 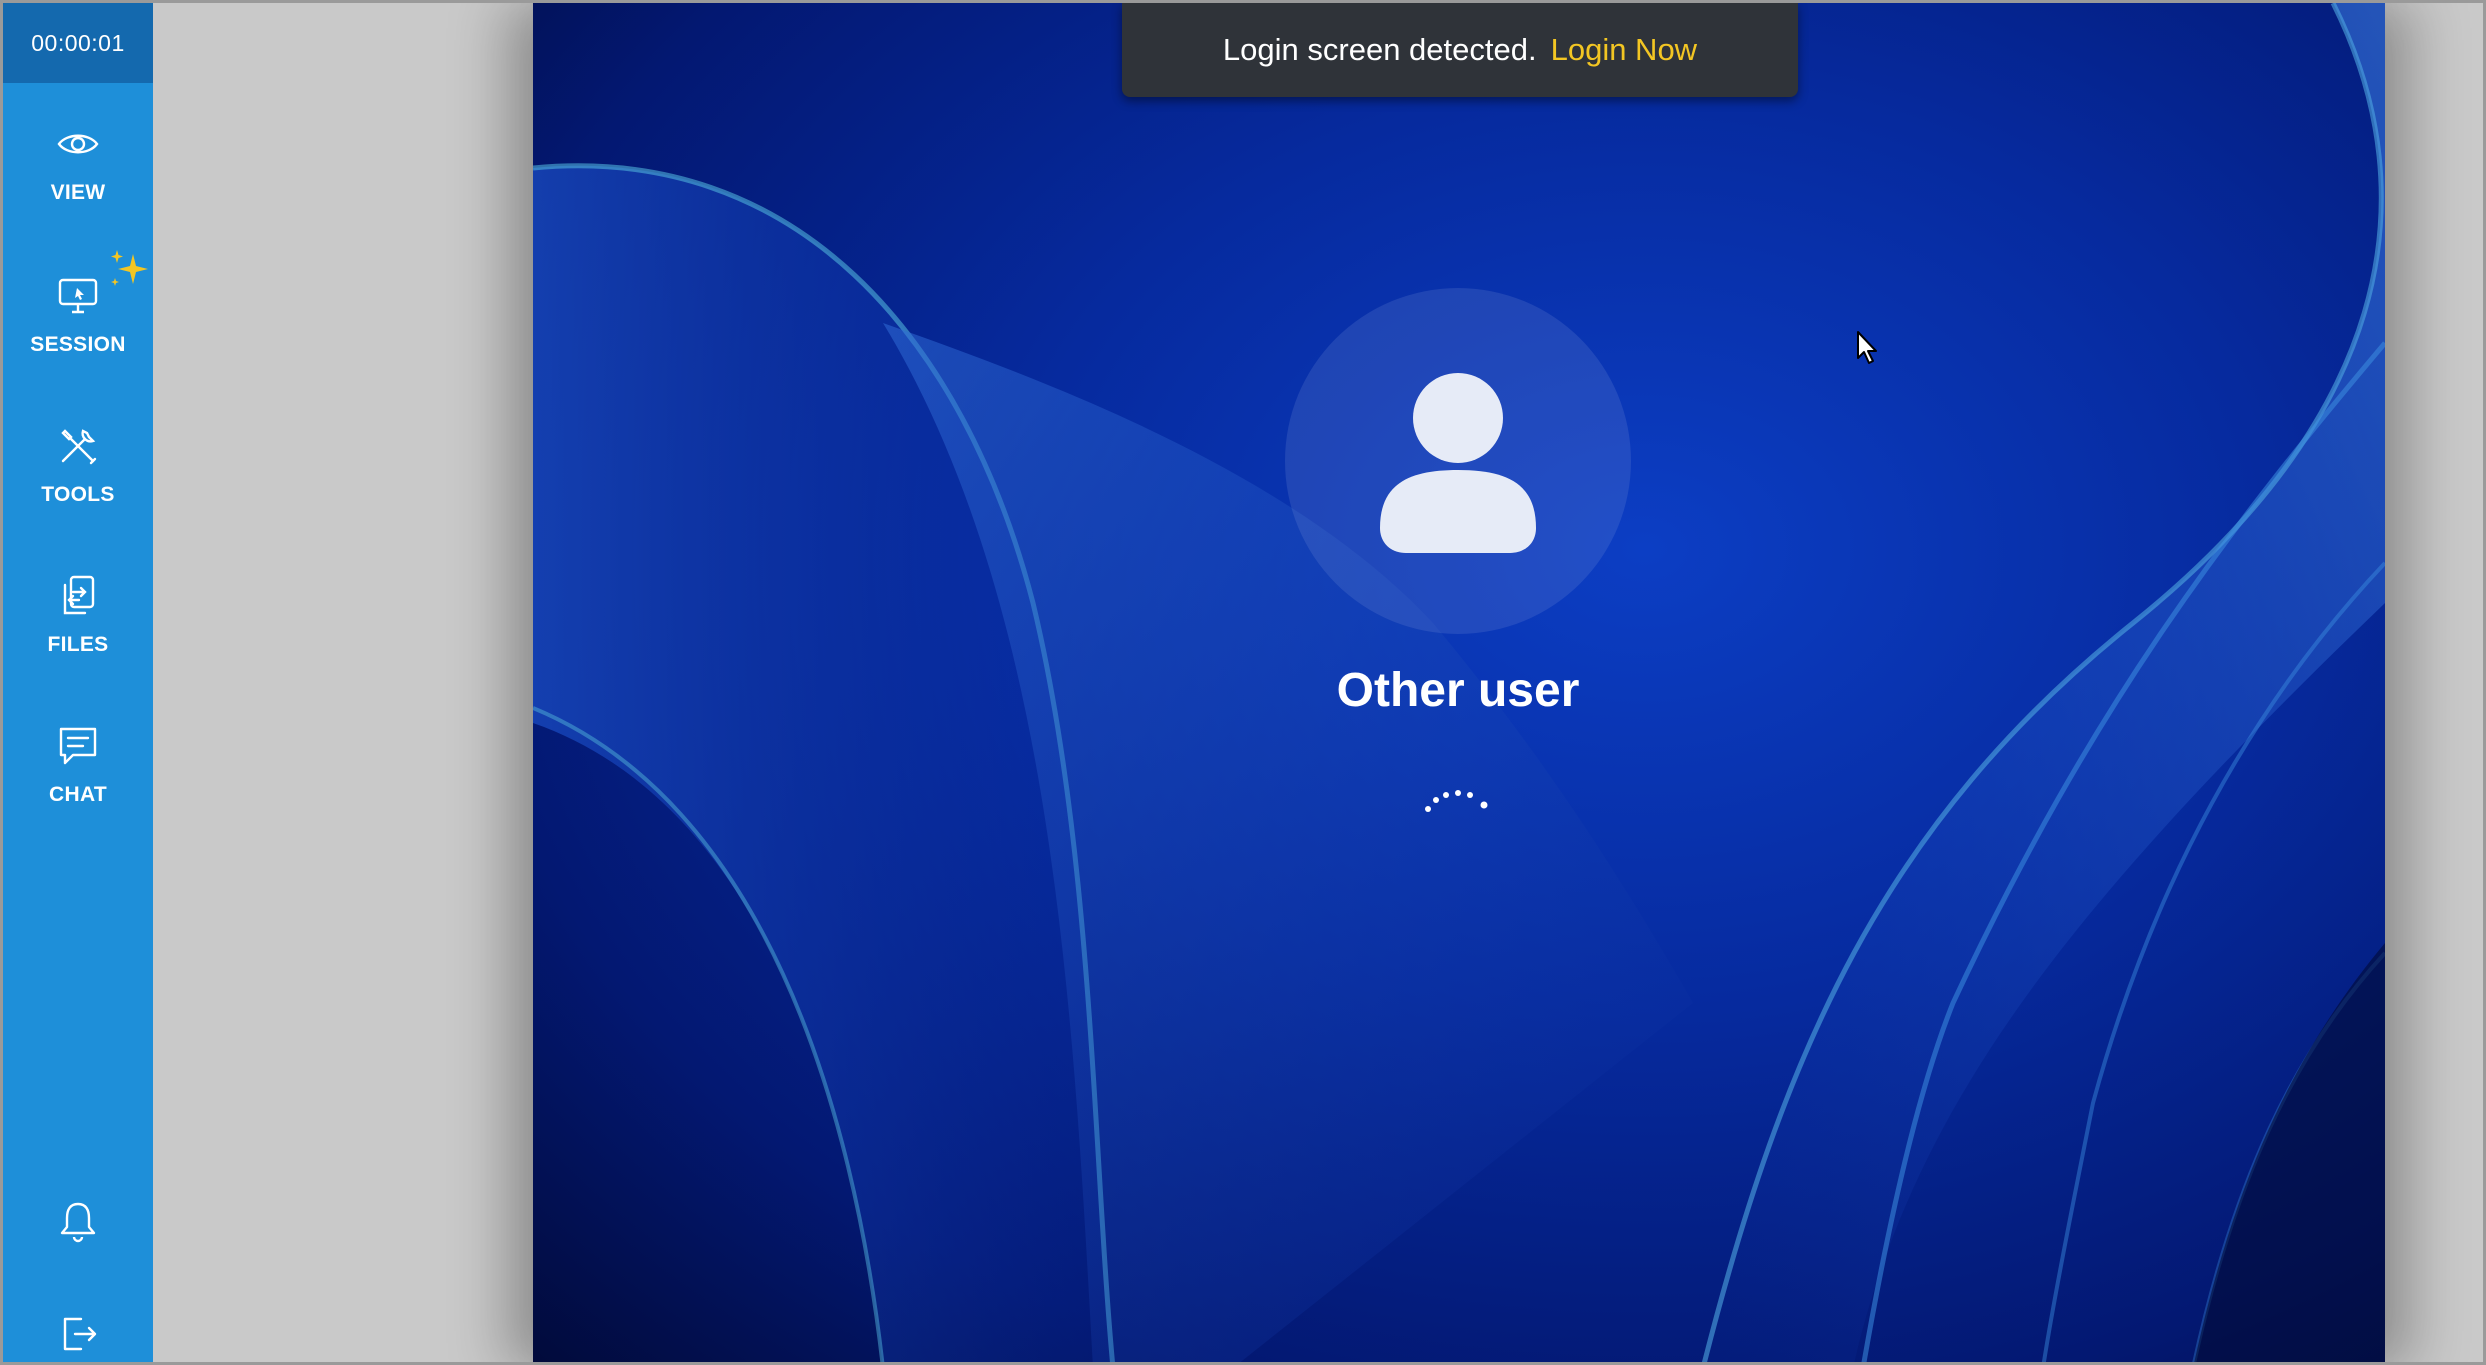 I want to click on sidebar-item-label: CHAT, so click(x=78, y=794).